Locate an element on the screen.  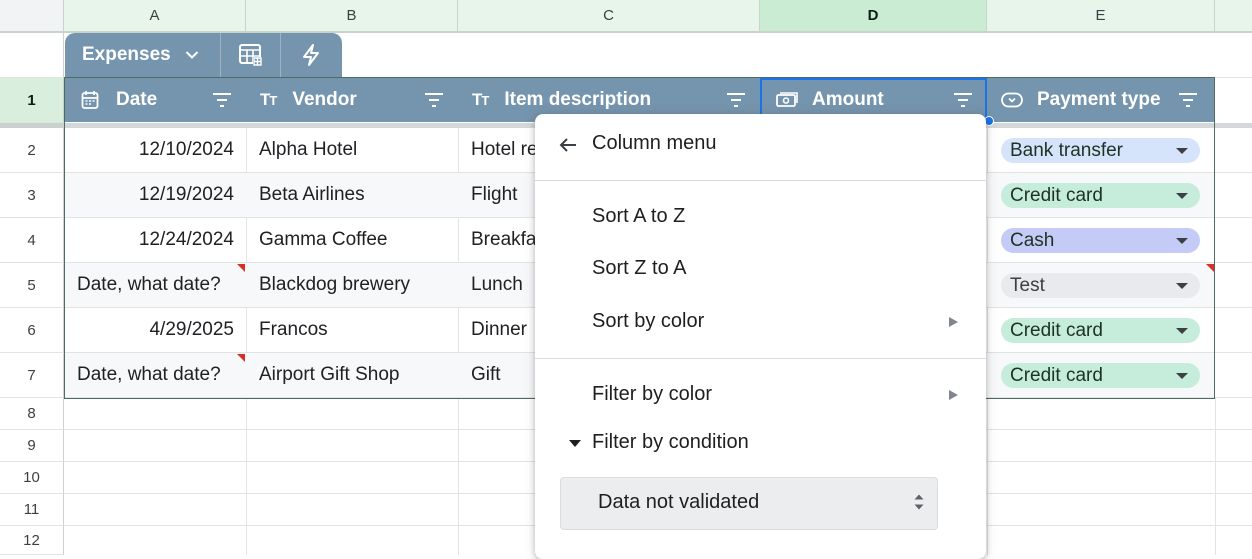
cell-date: 12/10/2024 is located at coordinates (155, 150).